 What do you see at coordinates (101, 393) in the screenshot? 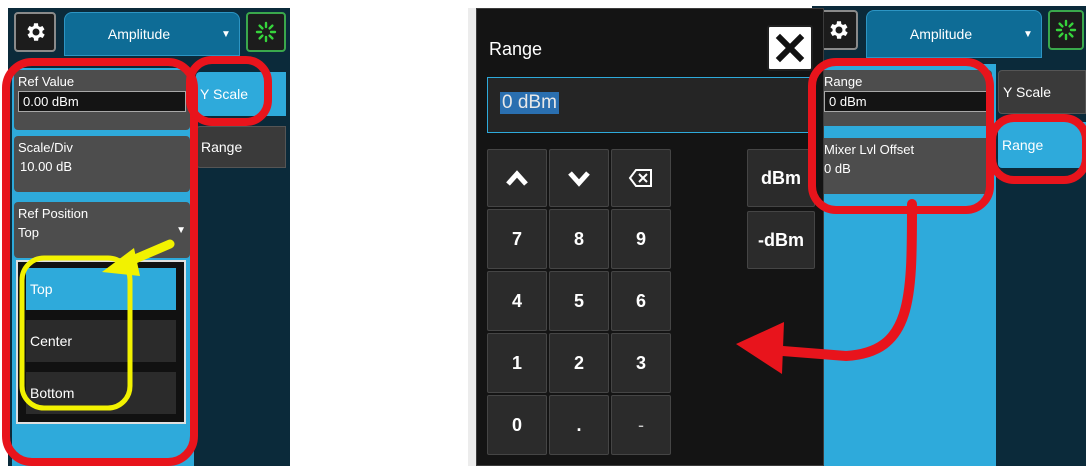
I see `option-bottom: Bottom` at bounding box center [101, 393].